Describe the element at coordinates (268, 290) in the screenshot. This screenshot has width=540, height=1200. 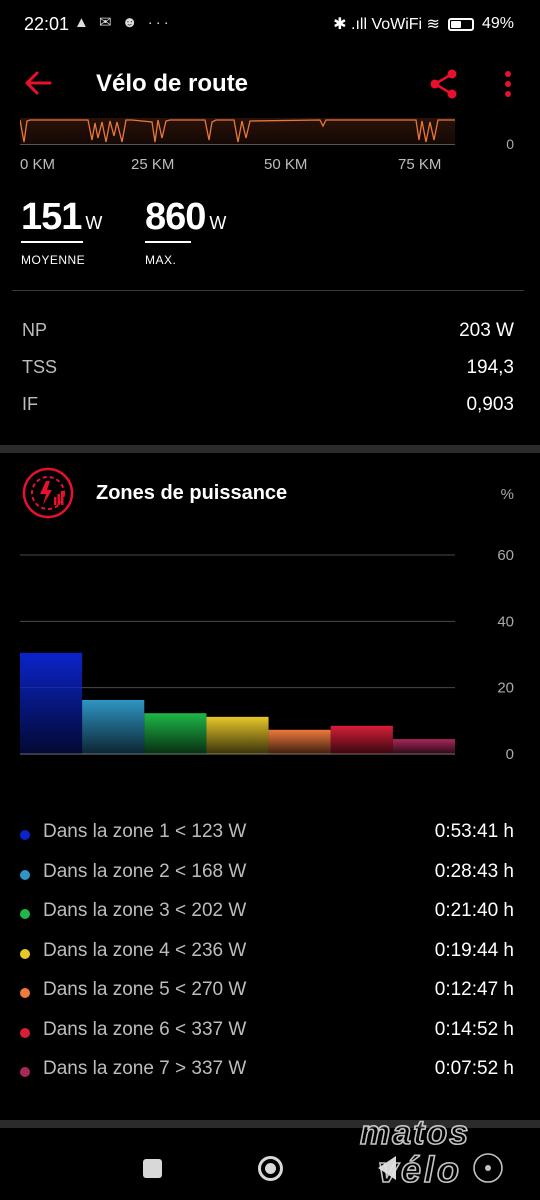
I see `section-divider` at that location.